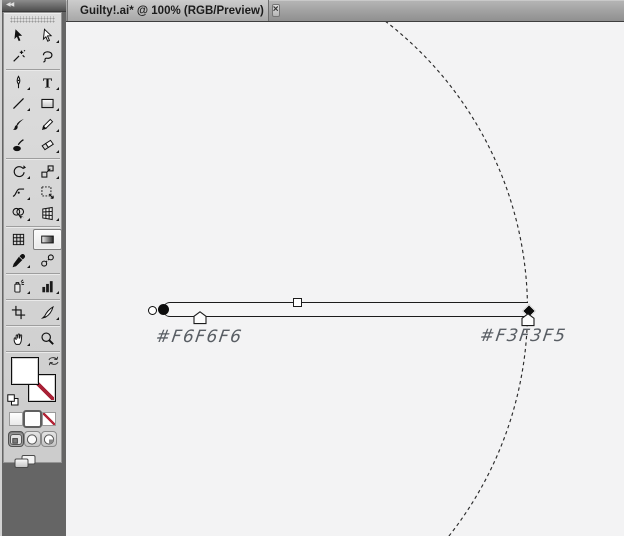  I want to click on mesh-icon, so click(18, 239).